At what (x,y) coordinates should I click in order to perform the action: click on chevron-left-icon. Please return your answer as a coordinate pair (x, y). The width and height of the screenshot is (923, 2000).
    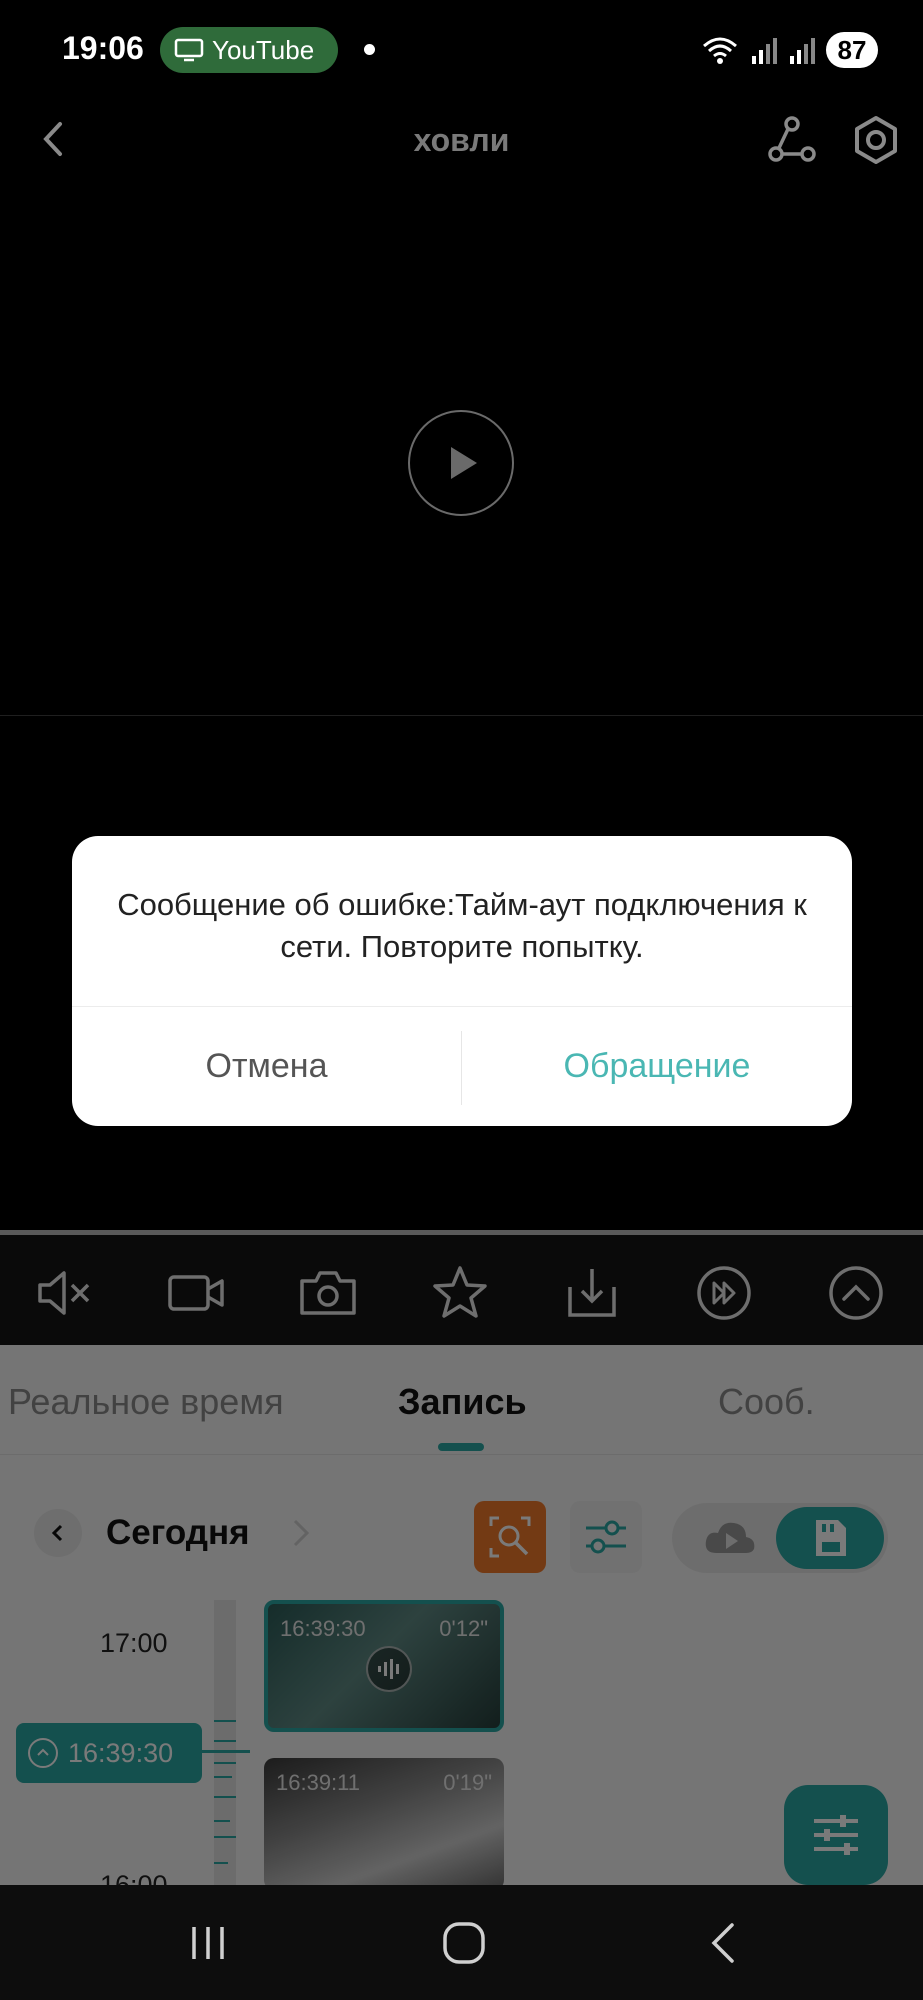
    Looking at the image, I should click on (57, 1533).